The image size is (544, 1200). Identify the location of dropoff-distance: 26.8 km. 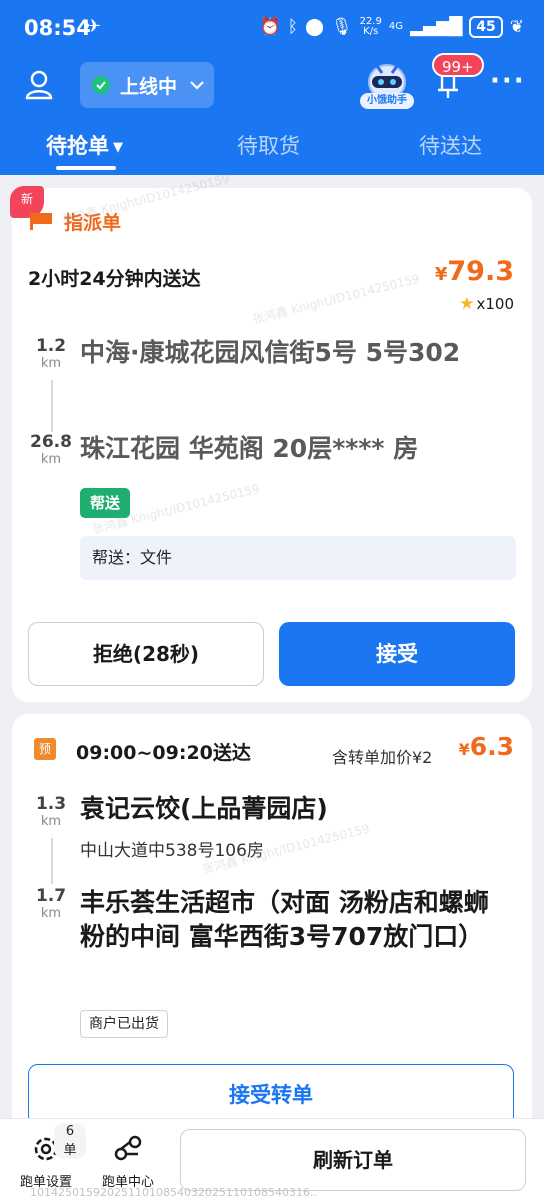
(51, 449).